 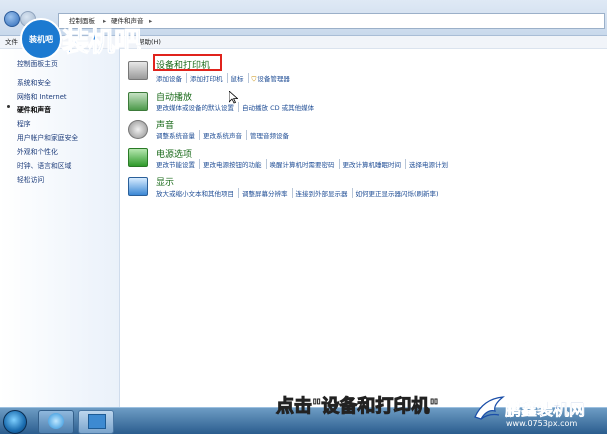 I want to click on sidebar-item-ease-of-access: 轻松访问, so click(x=30, y=179).